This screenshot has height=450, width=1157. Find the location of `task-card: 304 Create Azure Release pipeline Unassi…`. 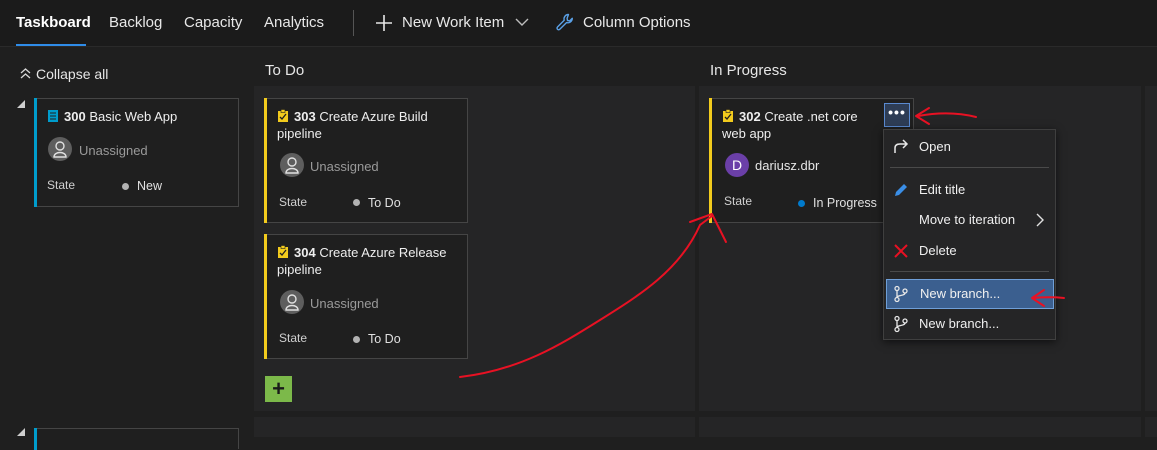

task-card: 304 Create Azure Release pipeline Unassi… is located at coordinates (366, 296).